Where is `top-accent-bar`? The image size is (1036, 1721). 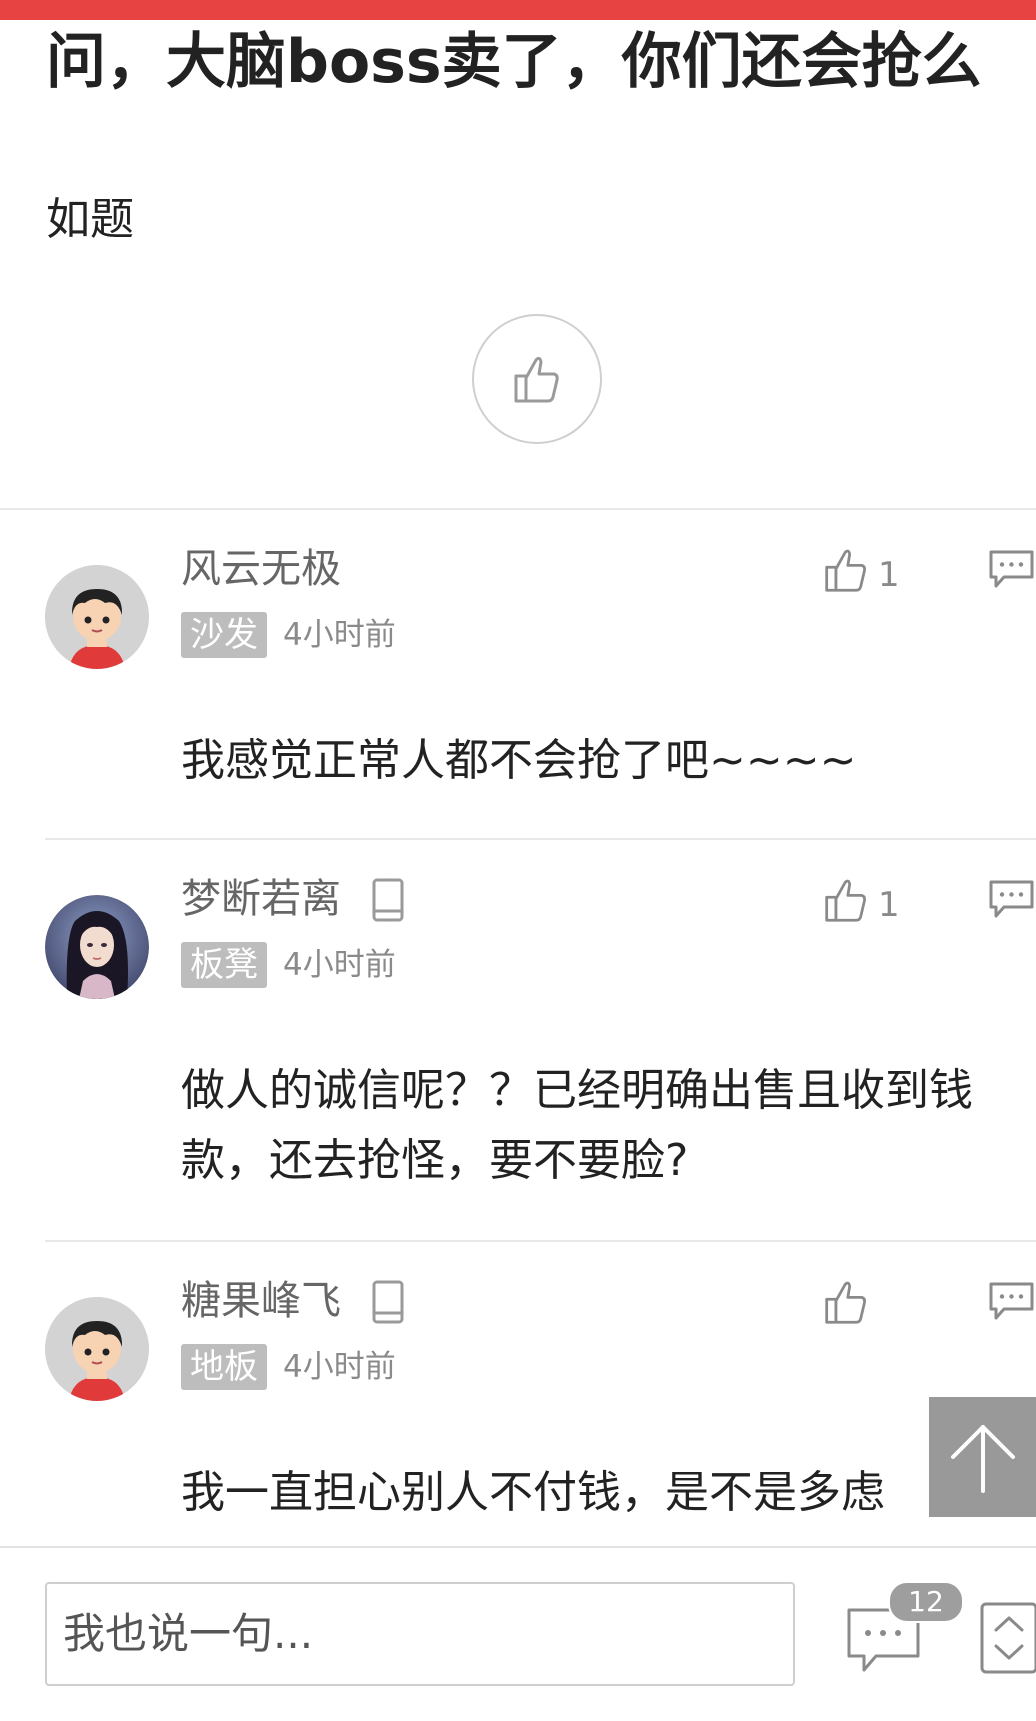 top-accent-bar is located at coordinates (518, 10).